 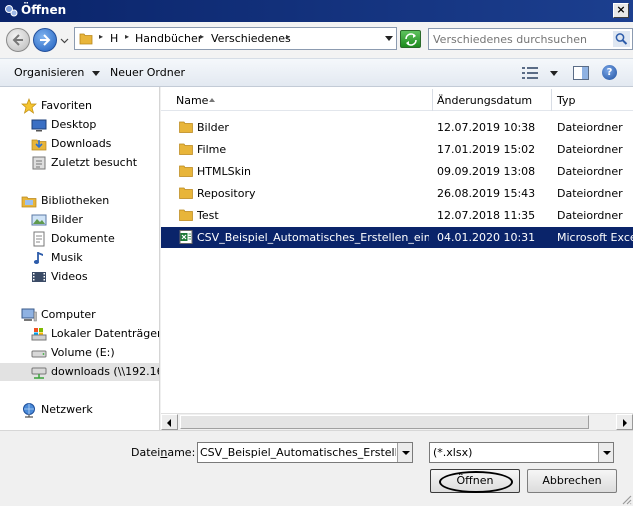 I want to click on nav-computer: Computer, so click(x=79, y=315).